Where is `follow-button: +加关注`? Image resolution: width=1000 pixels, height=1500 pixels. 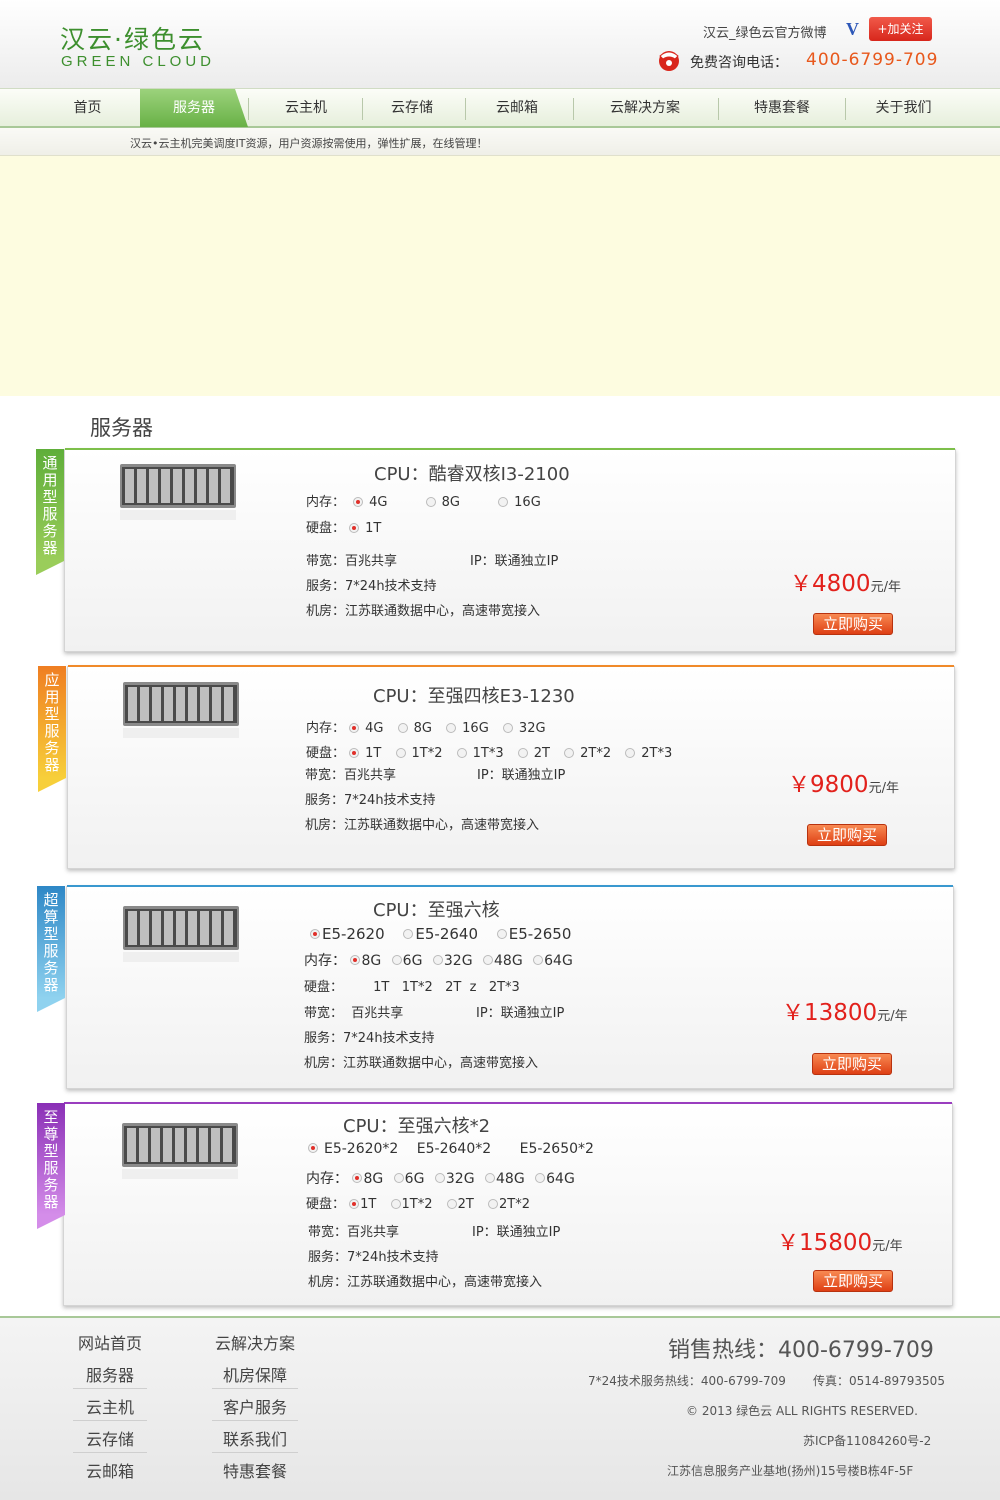 follow-button: +加关注 is located at coordinates (900, 29).